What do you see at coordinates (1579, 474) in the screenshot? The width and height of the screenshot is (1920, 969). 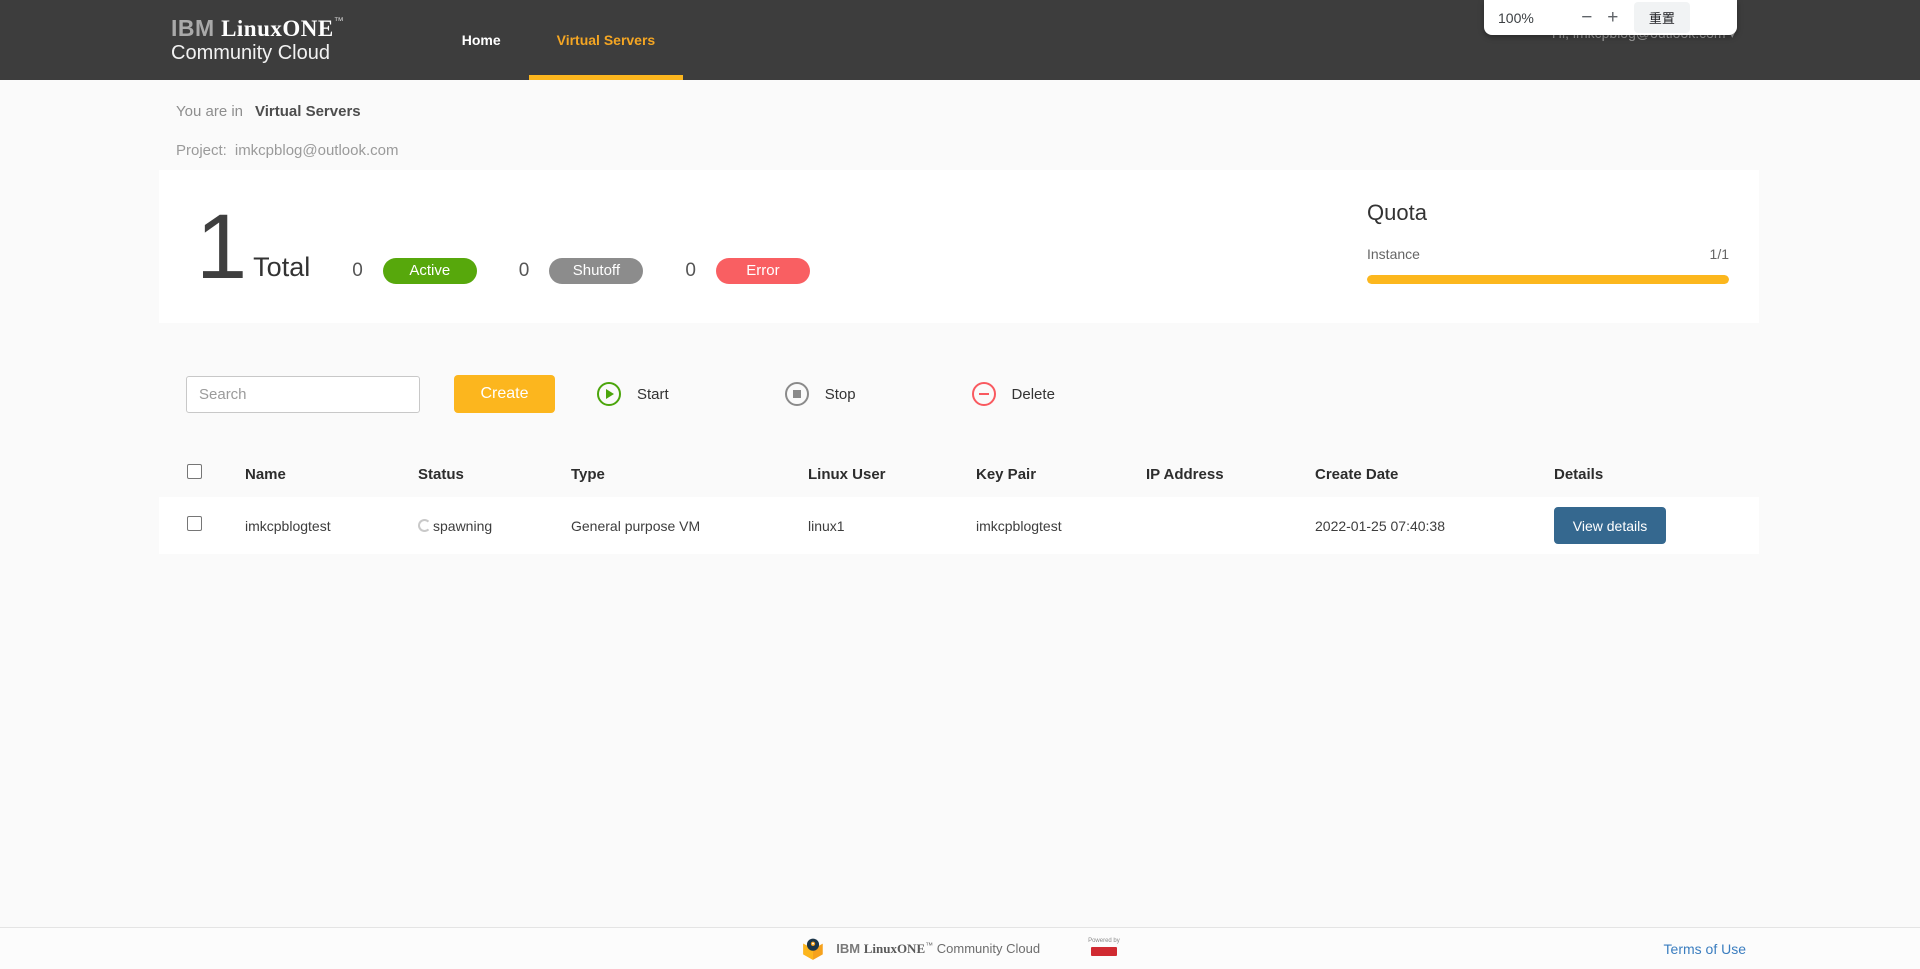 I see `col-details: Details` at bounding box center [1579, 474].